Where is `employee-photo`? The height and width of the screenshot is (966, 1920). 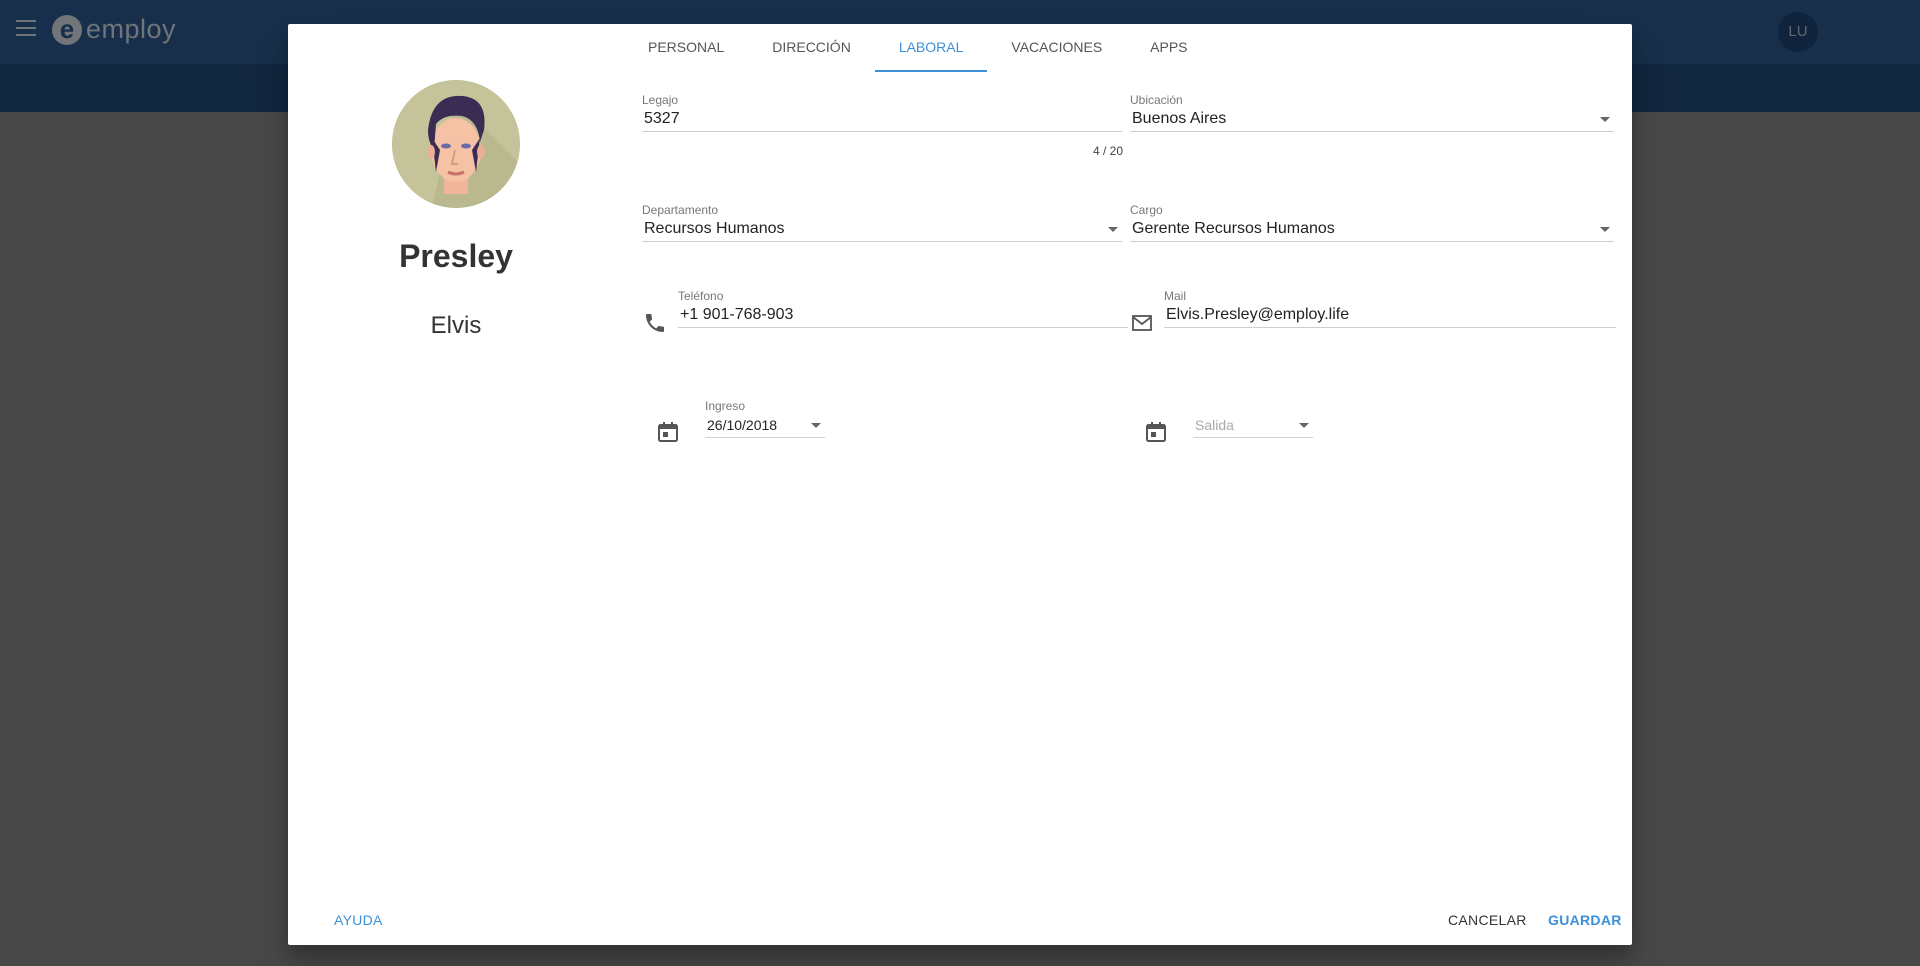 employee-photo is located at coordinates (456, 144).